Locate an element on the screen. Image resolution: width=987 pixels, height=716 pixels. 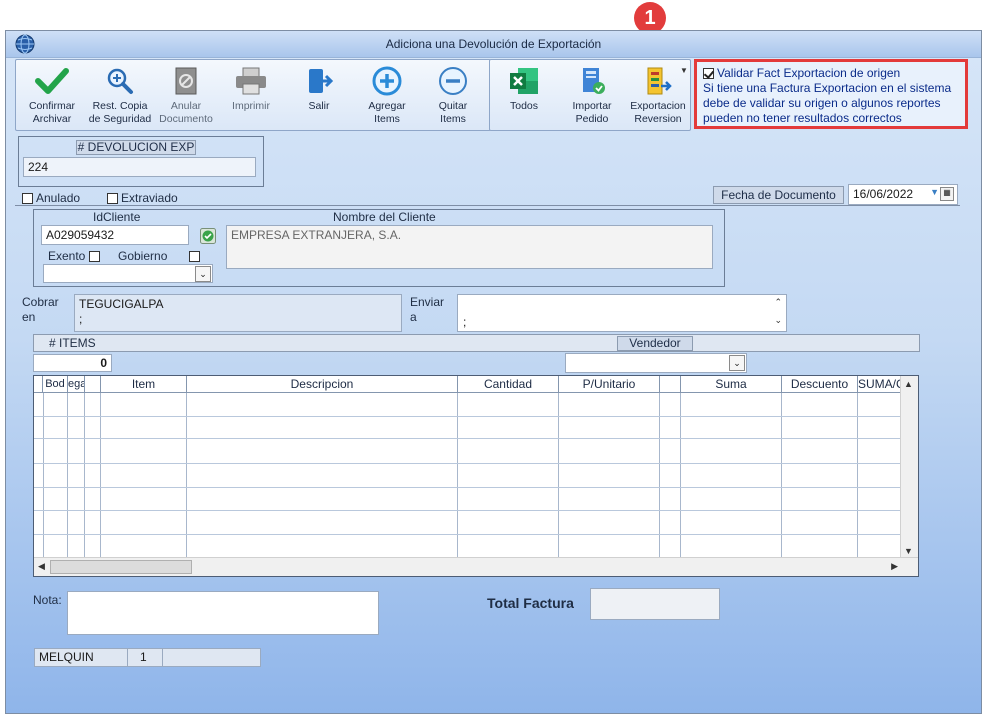
col-punitario: P/Unitario is located at coordinates (609, 384).